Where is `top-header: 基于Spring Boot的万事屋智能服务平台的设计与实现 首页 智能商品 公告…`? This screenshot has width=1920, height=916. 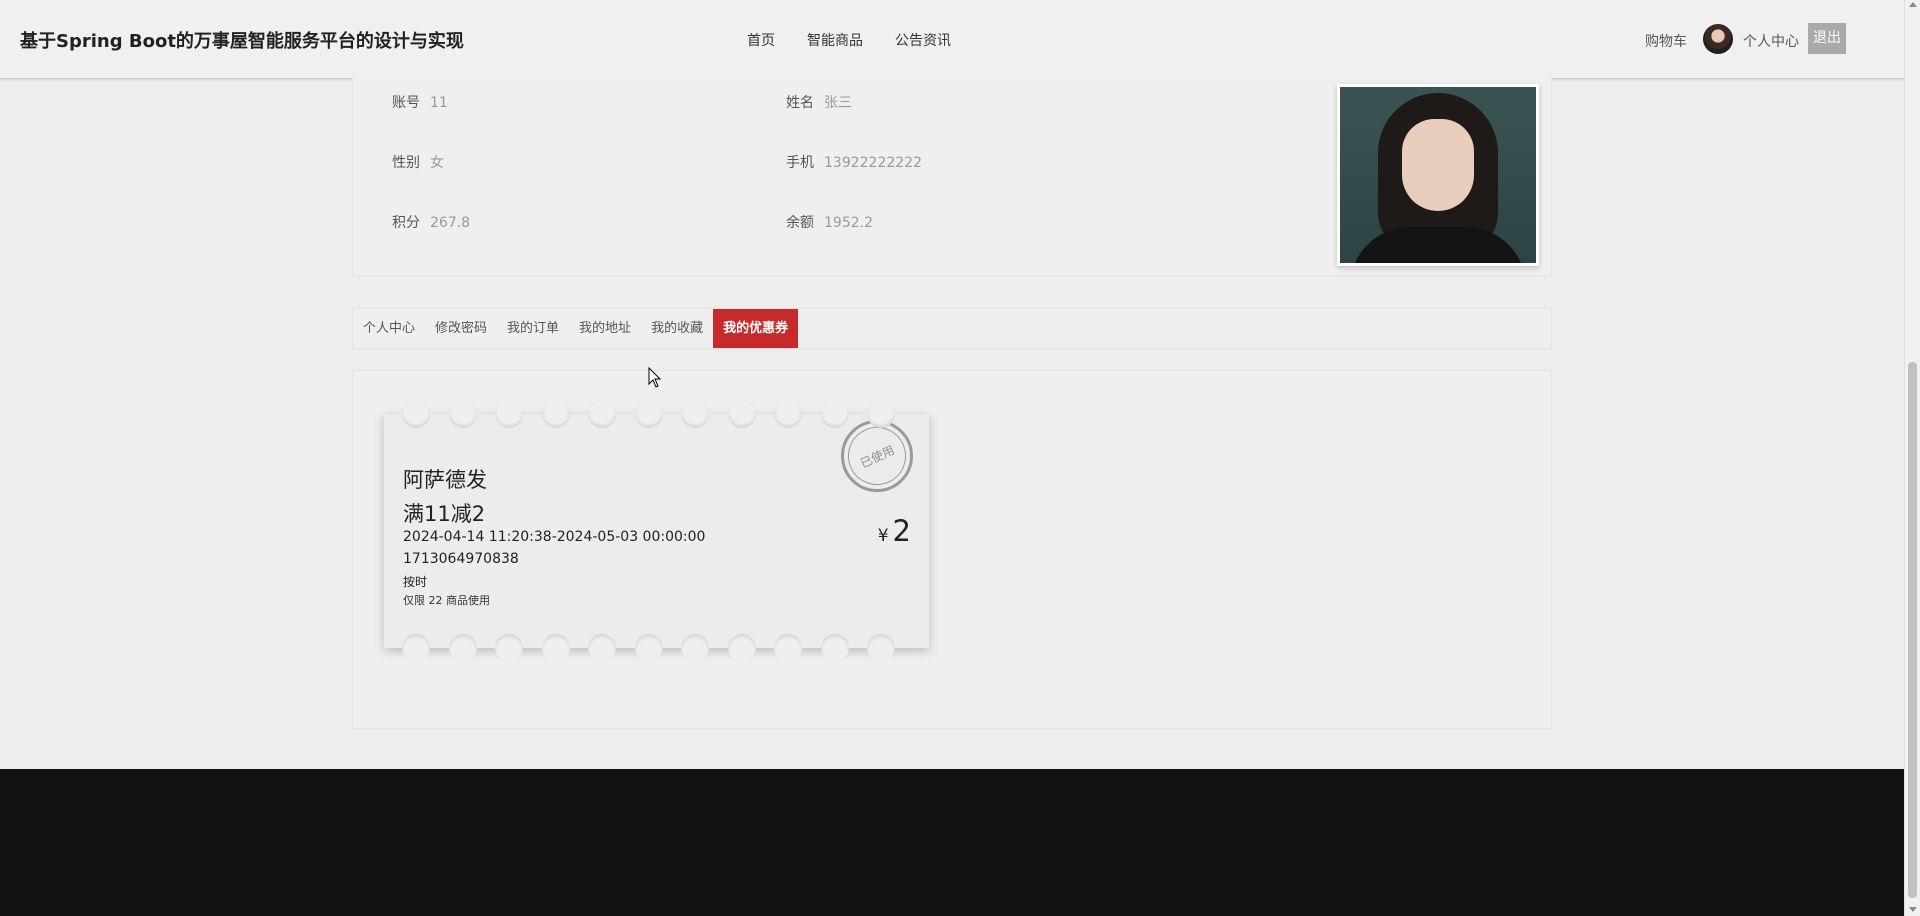
top-header: 基于Spring Boot的万事屋智能服务平台的设计与实现 首页 智能商品 公告… is located at coordinates (952, 39).